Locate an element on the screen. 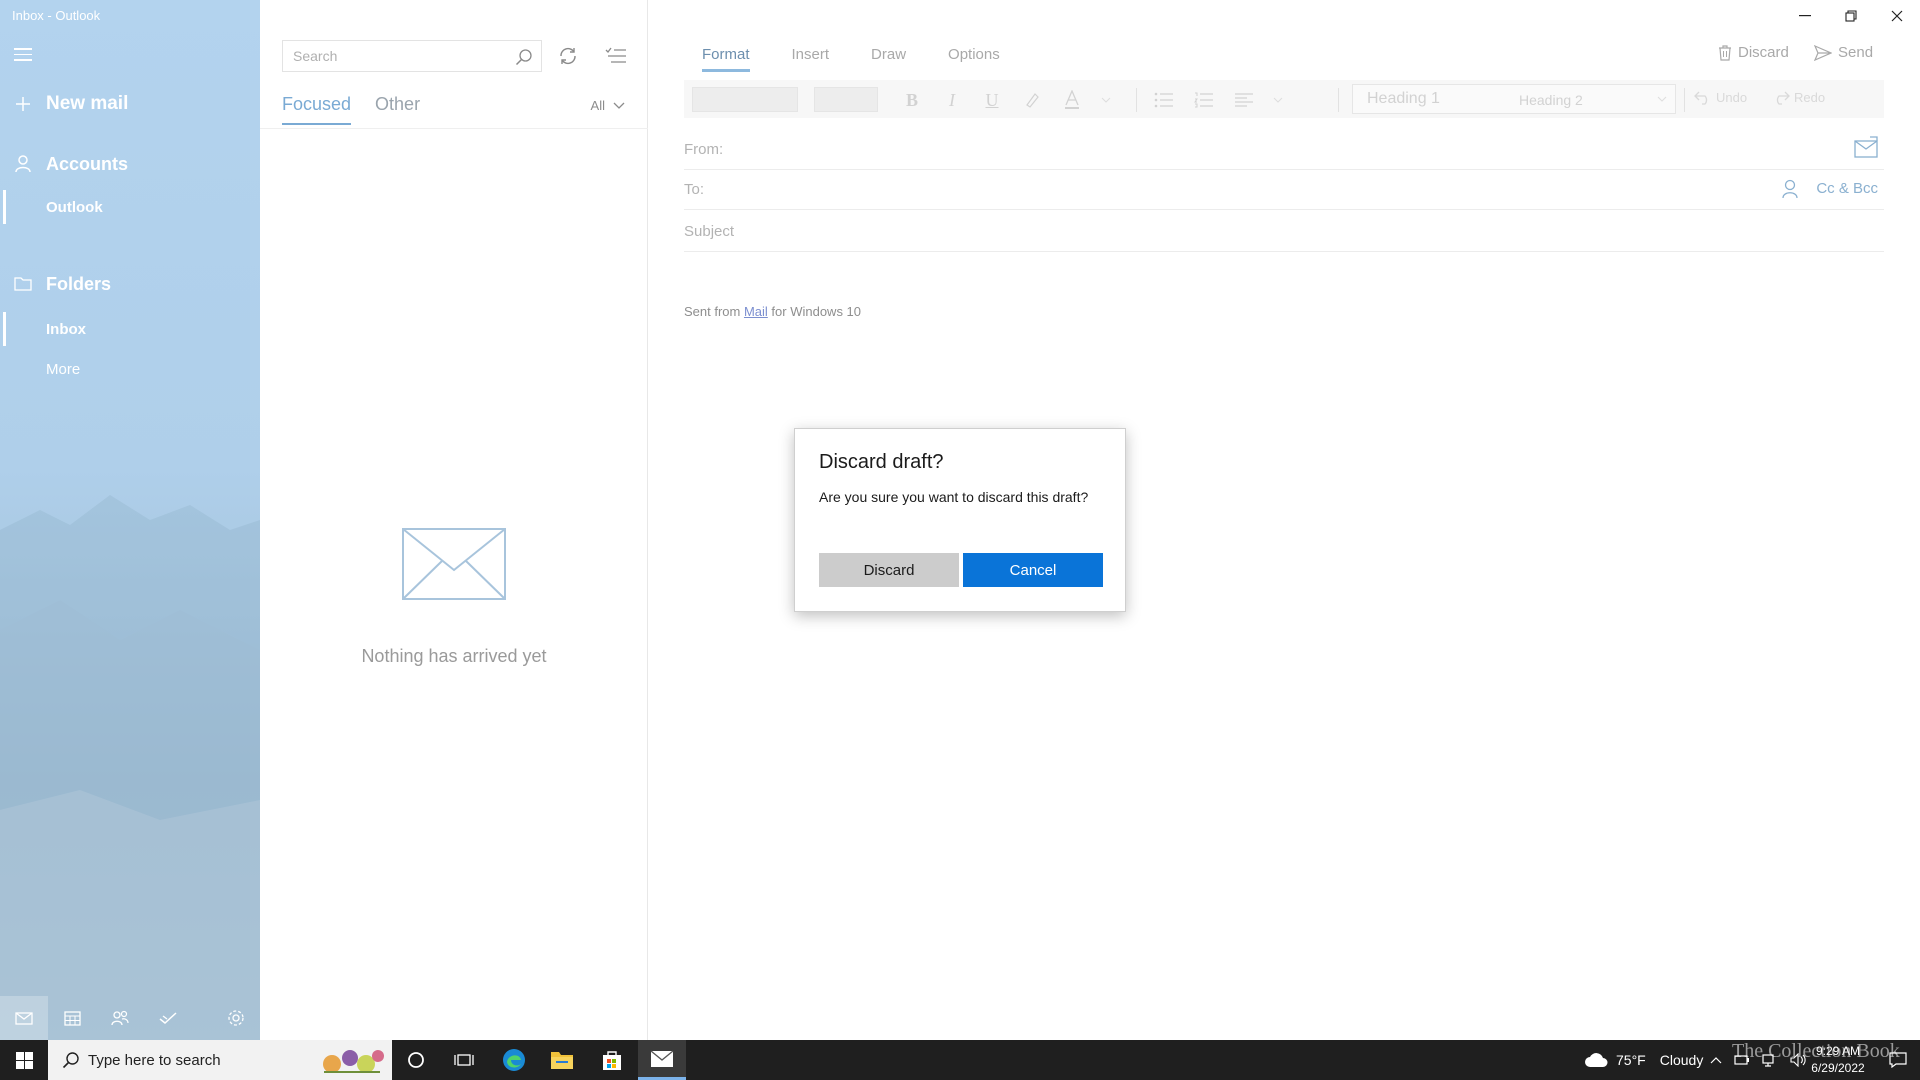 This screenshot has height=1080, width=1920. minimize-icon is located at coordinates (1805, 16).